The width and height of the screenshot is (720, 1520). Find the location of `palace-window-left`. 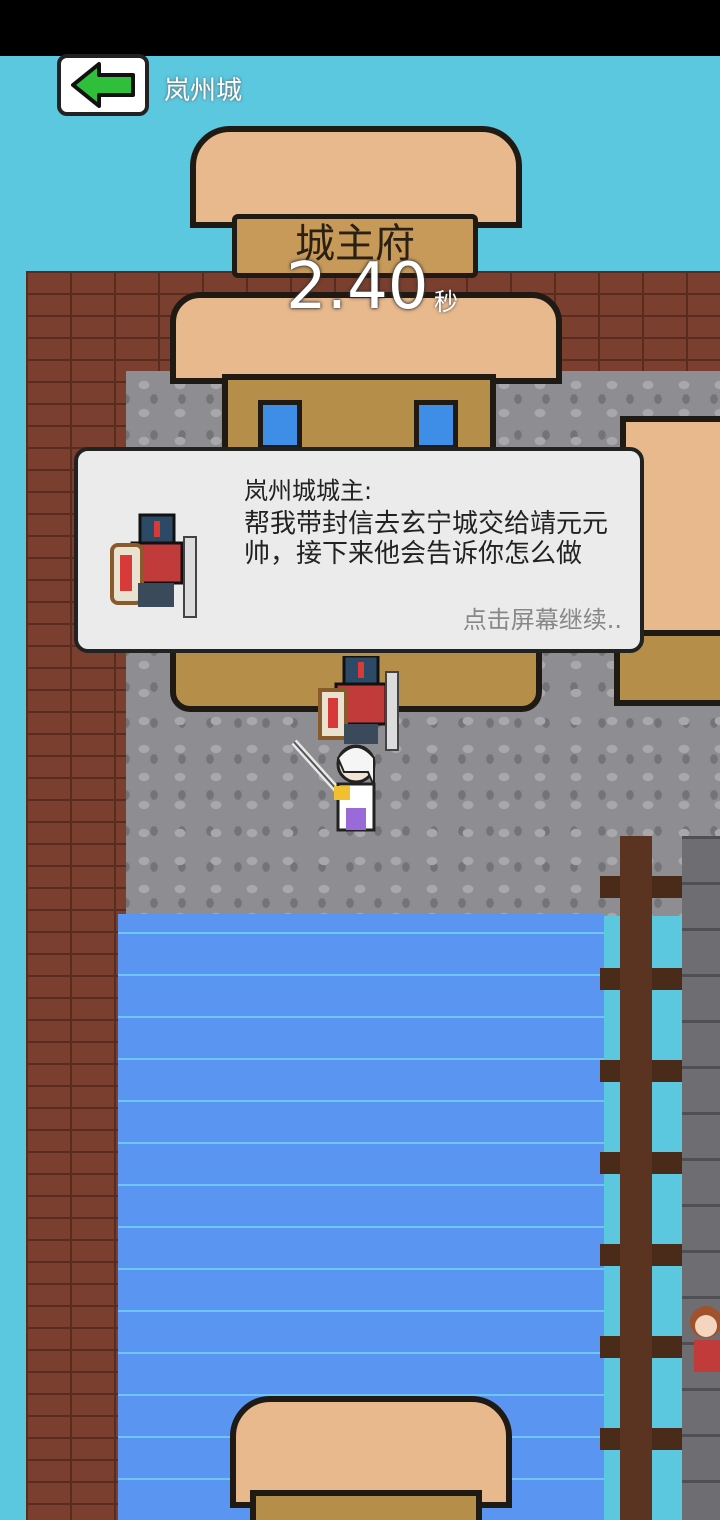

palace-window-left is located at coordinates (280, 425).